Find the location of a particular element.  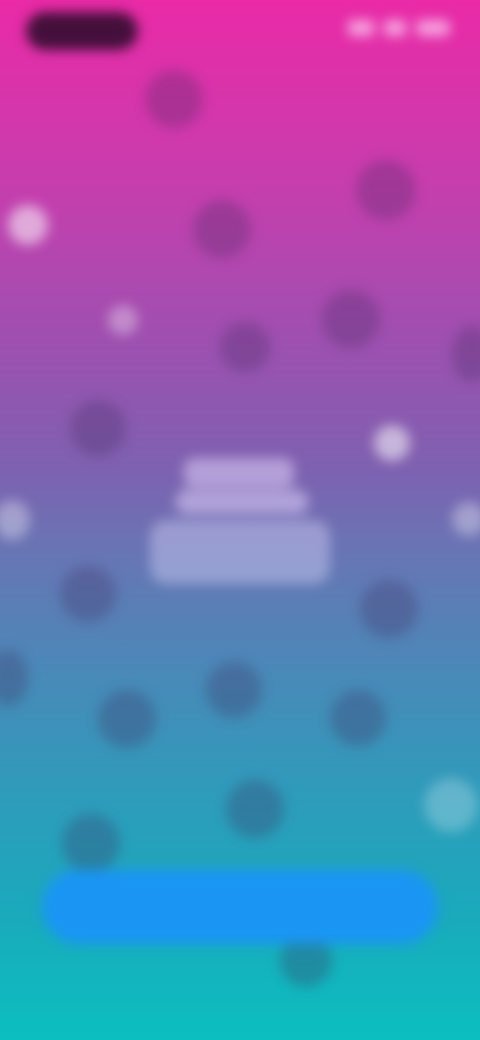

center-text-block is located at coordinates (240, 520).